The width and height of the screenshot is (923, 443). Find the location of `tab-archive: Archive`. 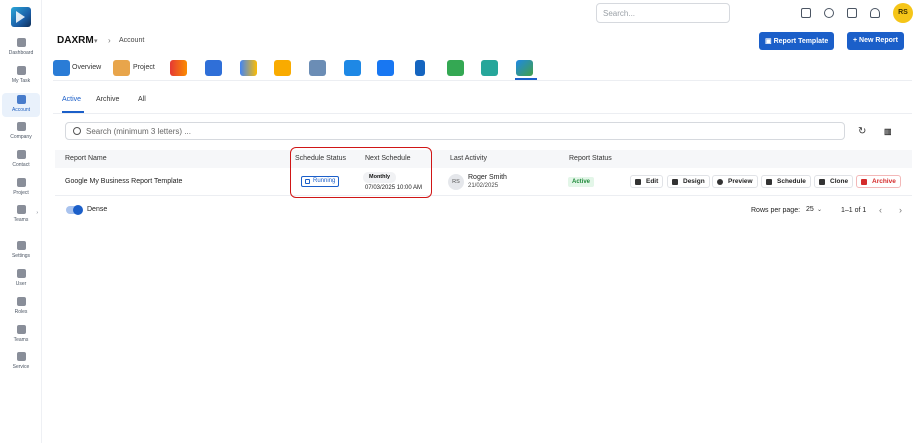

tab-archive: Archive is located at coordinates (107, 99).